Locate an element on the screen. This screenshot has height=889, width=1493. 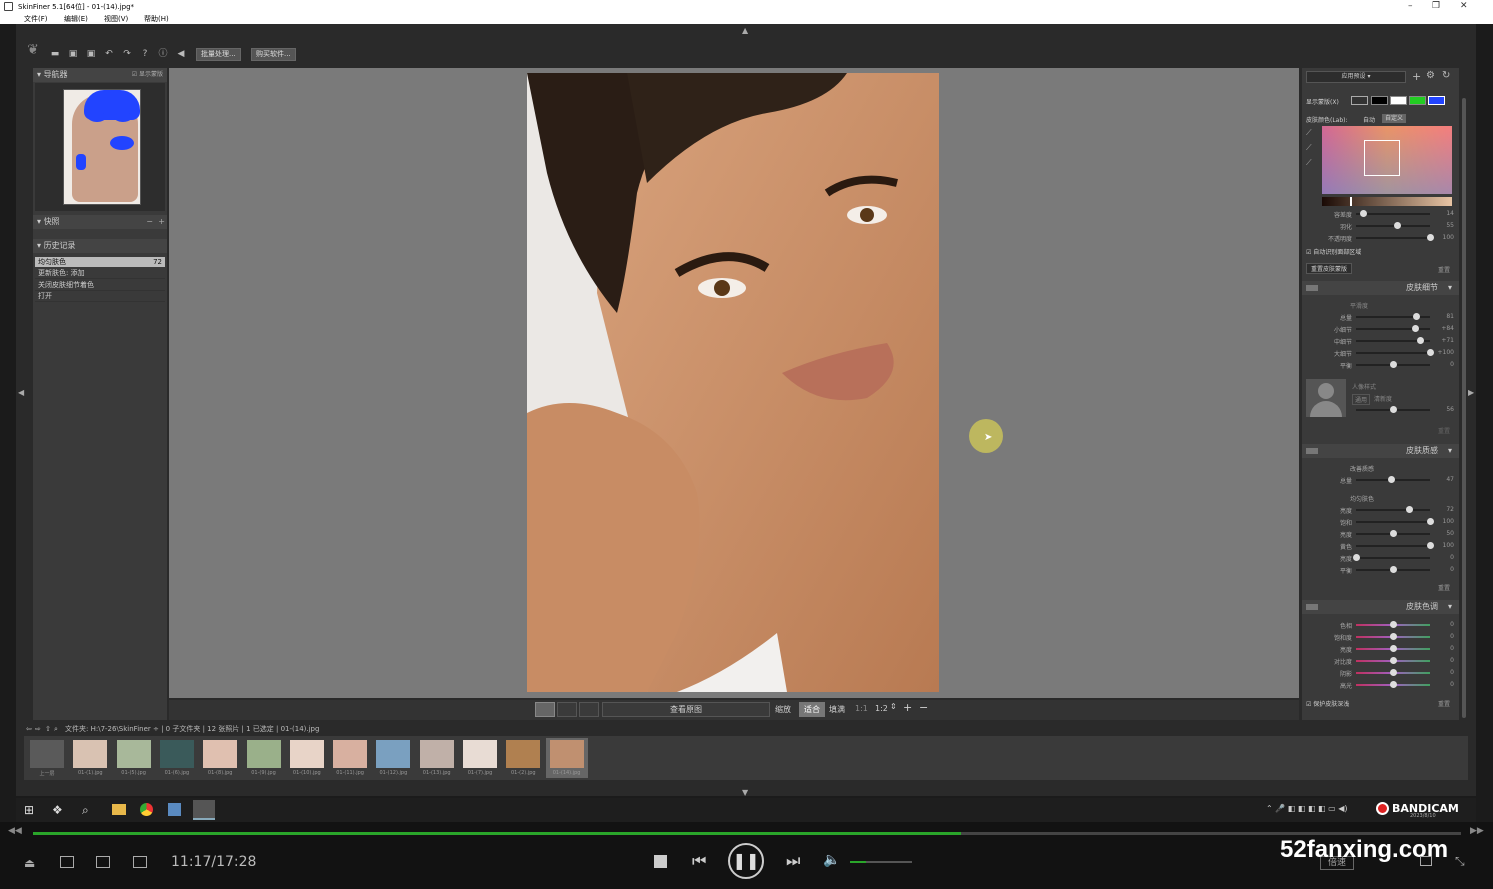
subtitle-icon is located at coordinates (103, 862).